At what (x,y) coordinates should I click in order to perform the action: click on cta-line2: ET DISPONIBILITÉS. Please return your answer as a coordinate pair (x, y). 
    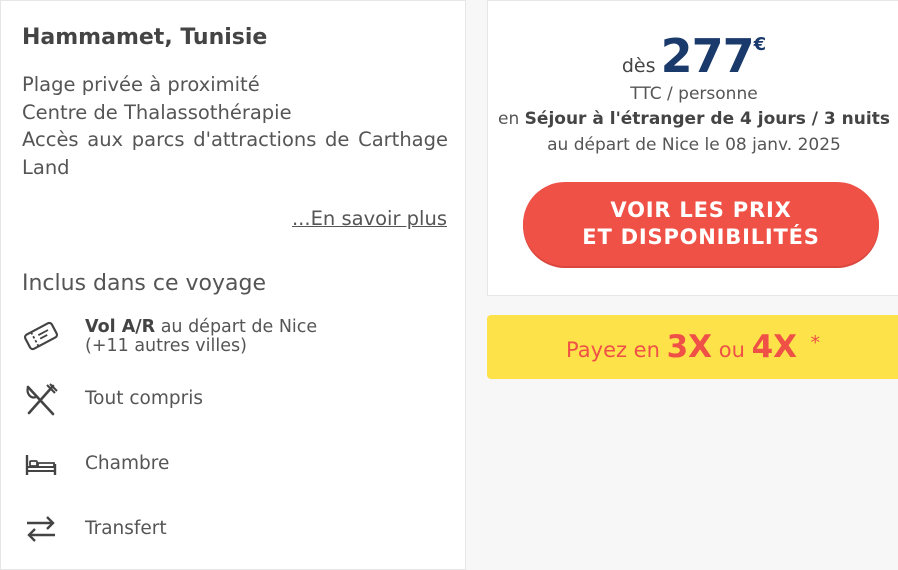
    Looking at the image, I should click on (701, 237).